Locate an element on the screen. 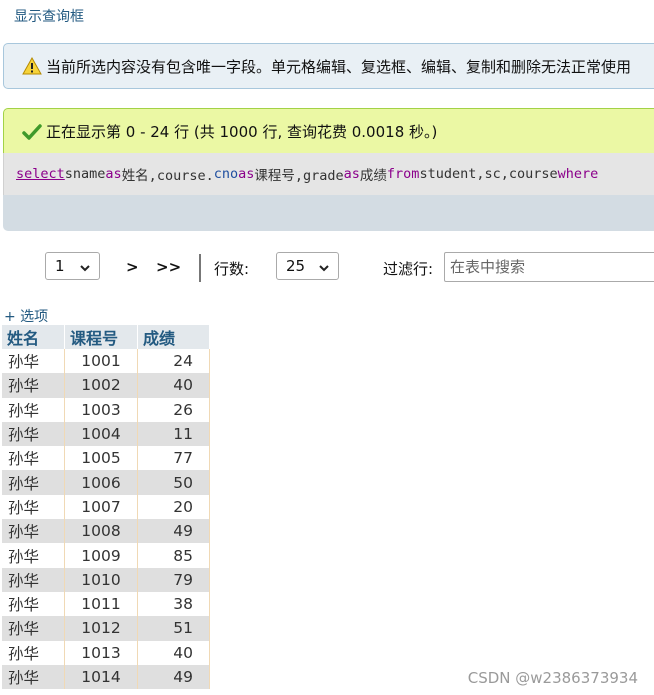 The width and height of the screenshot is (654, 695). column-header-name: 姓名 is located at coordinates (33, 337).